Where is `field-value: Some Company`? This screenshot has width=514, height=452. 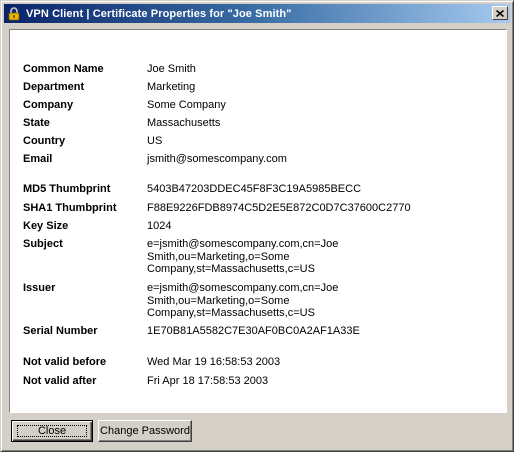
field-value: Some Company is located at coordinates (186, 105).